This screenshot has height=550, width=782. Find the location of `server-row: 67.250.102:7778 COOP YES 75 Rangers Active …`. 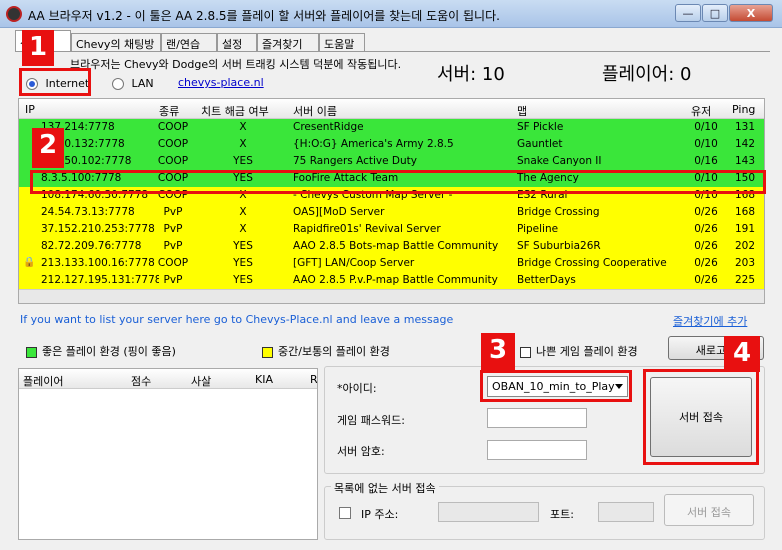

server-row: 67.250.102:7778 COOP YES 75 Rangers Active … is located at coordinates (391, 161).